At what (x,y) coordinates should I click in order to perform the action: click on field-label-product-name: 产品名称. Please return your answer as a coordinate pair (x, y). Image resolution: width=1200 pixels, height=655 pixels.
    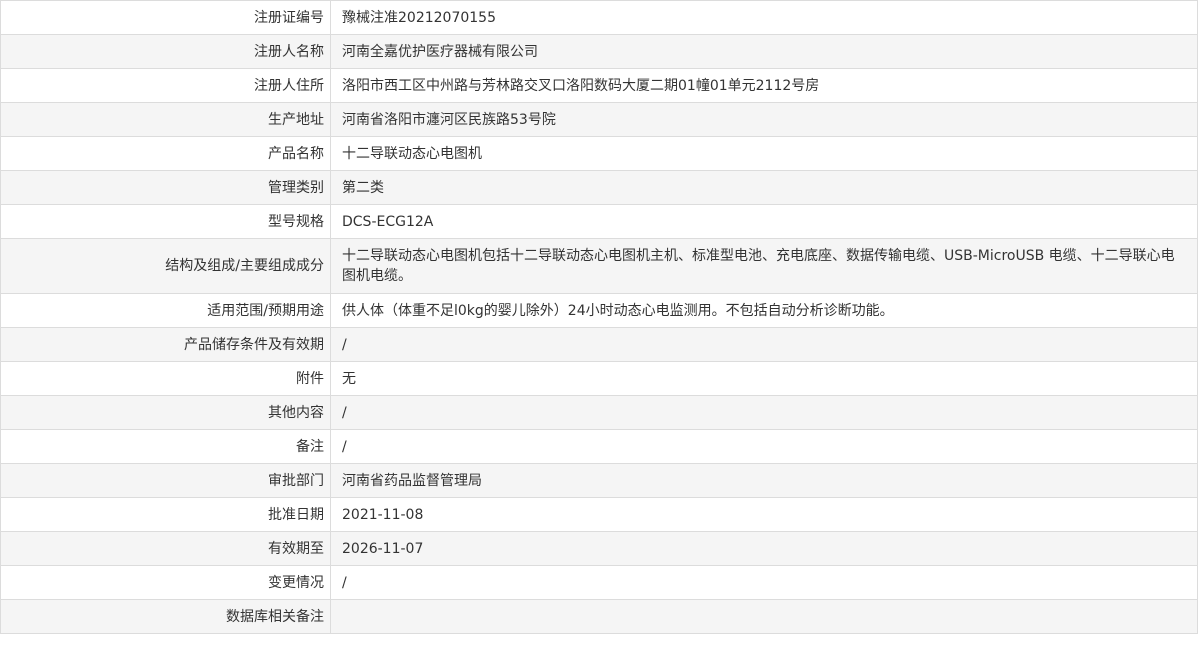
    Looking at the image, I should click on (165, 153).